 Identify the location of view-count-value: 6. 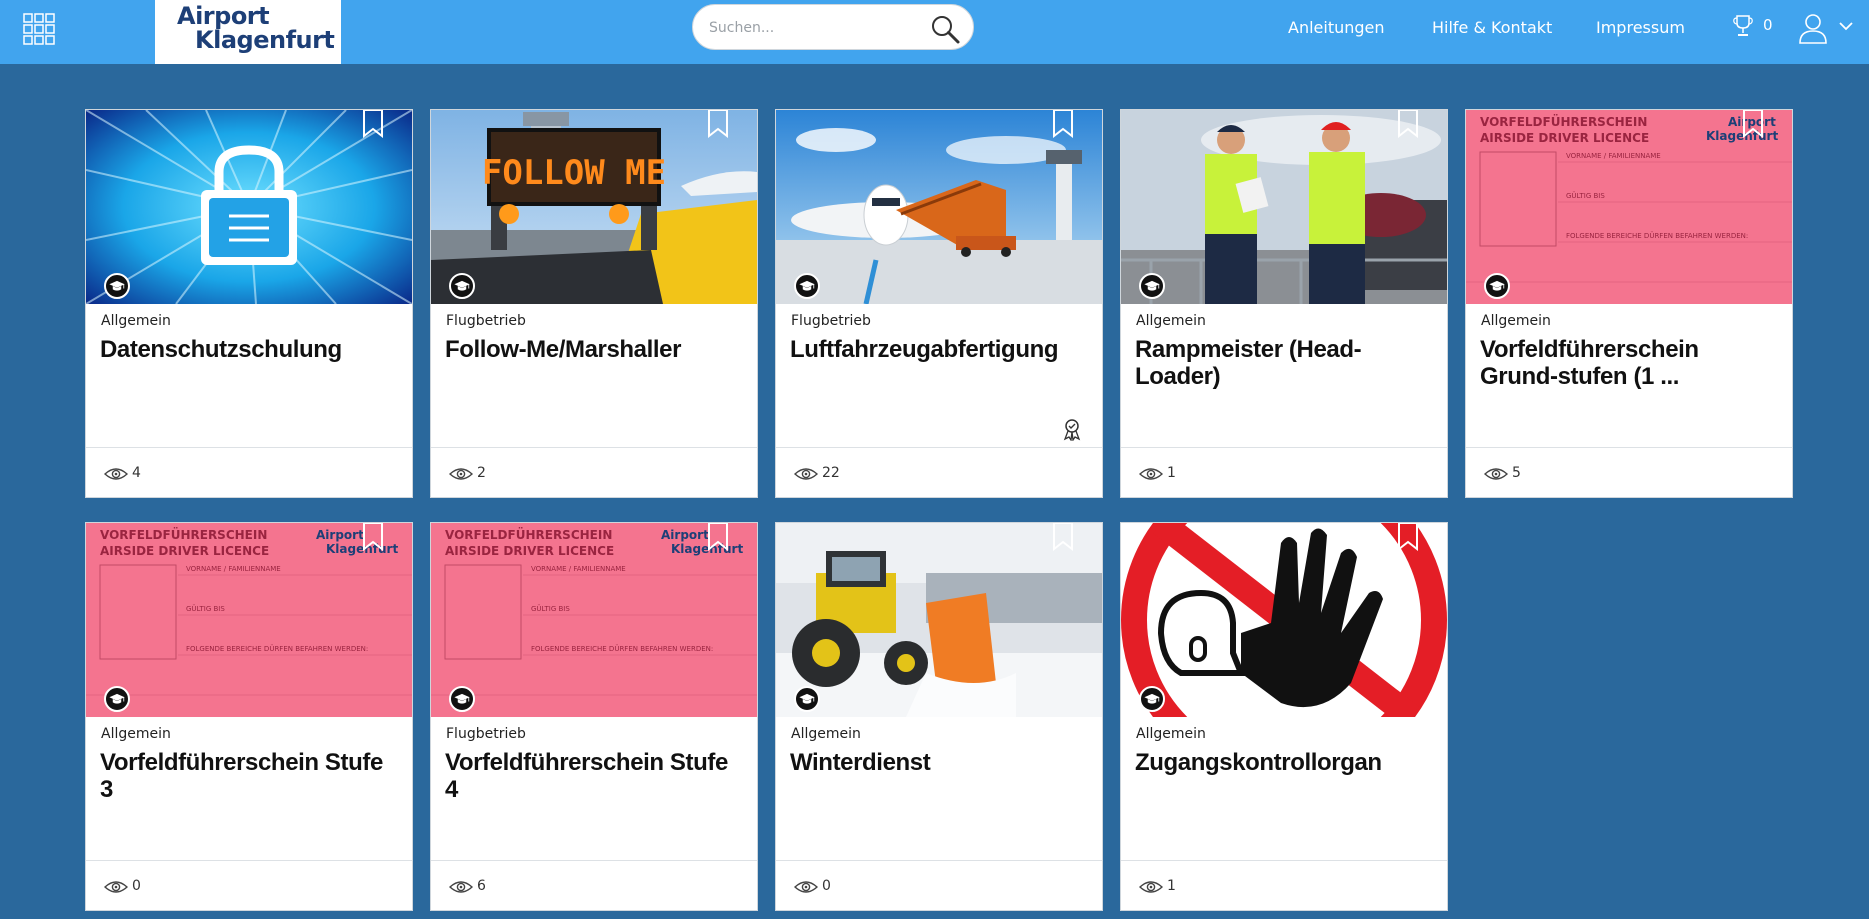
(481, 886).